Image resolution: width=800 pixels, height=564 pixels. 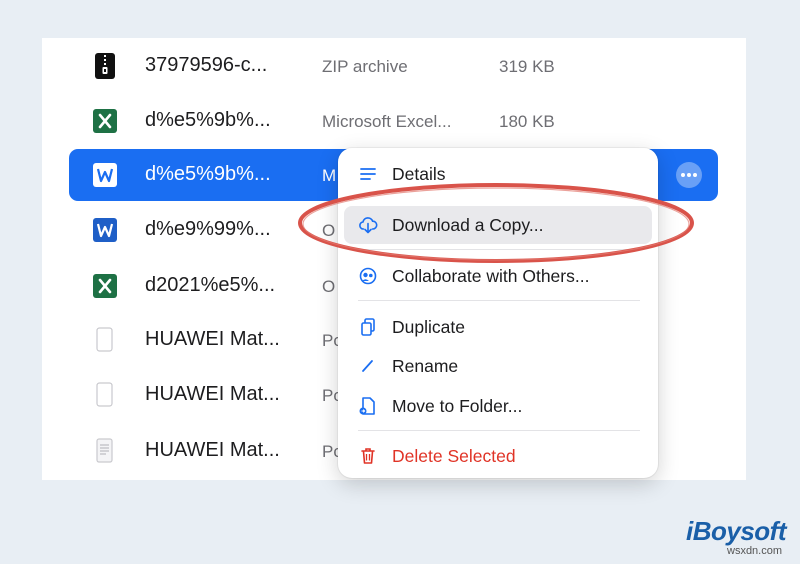 I want to click on file-row: 37979596-c... ZIP archive 319 KB, so click(x=394, y=66).